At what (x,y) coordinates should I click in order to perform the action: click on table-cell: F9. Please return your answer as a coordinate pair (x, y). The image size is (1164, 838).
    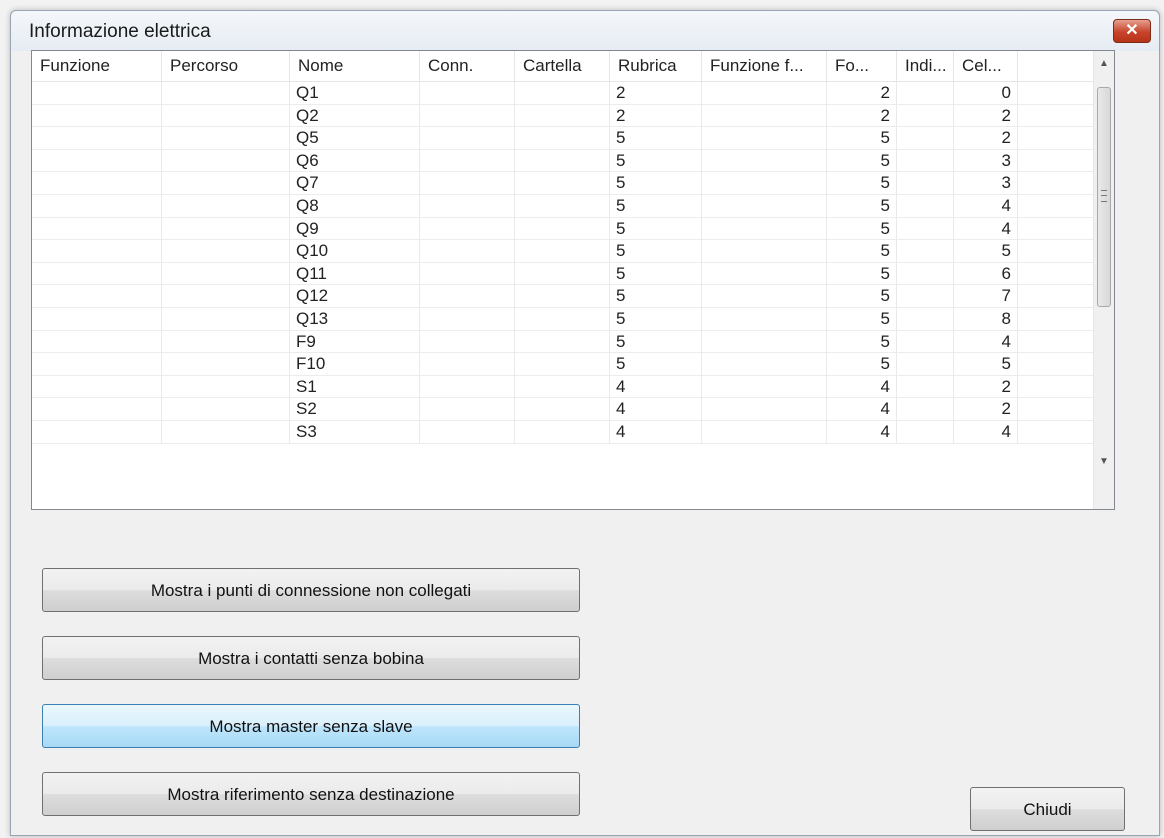
    Looking at the image, I should click on (355, 342).